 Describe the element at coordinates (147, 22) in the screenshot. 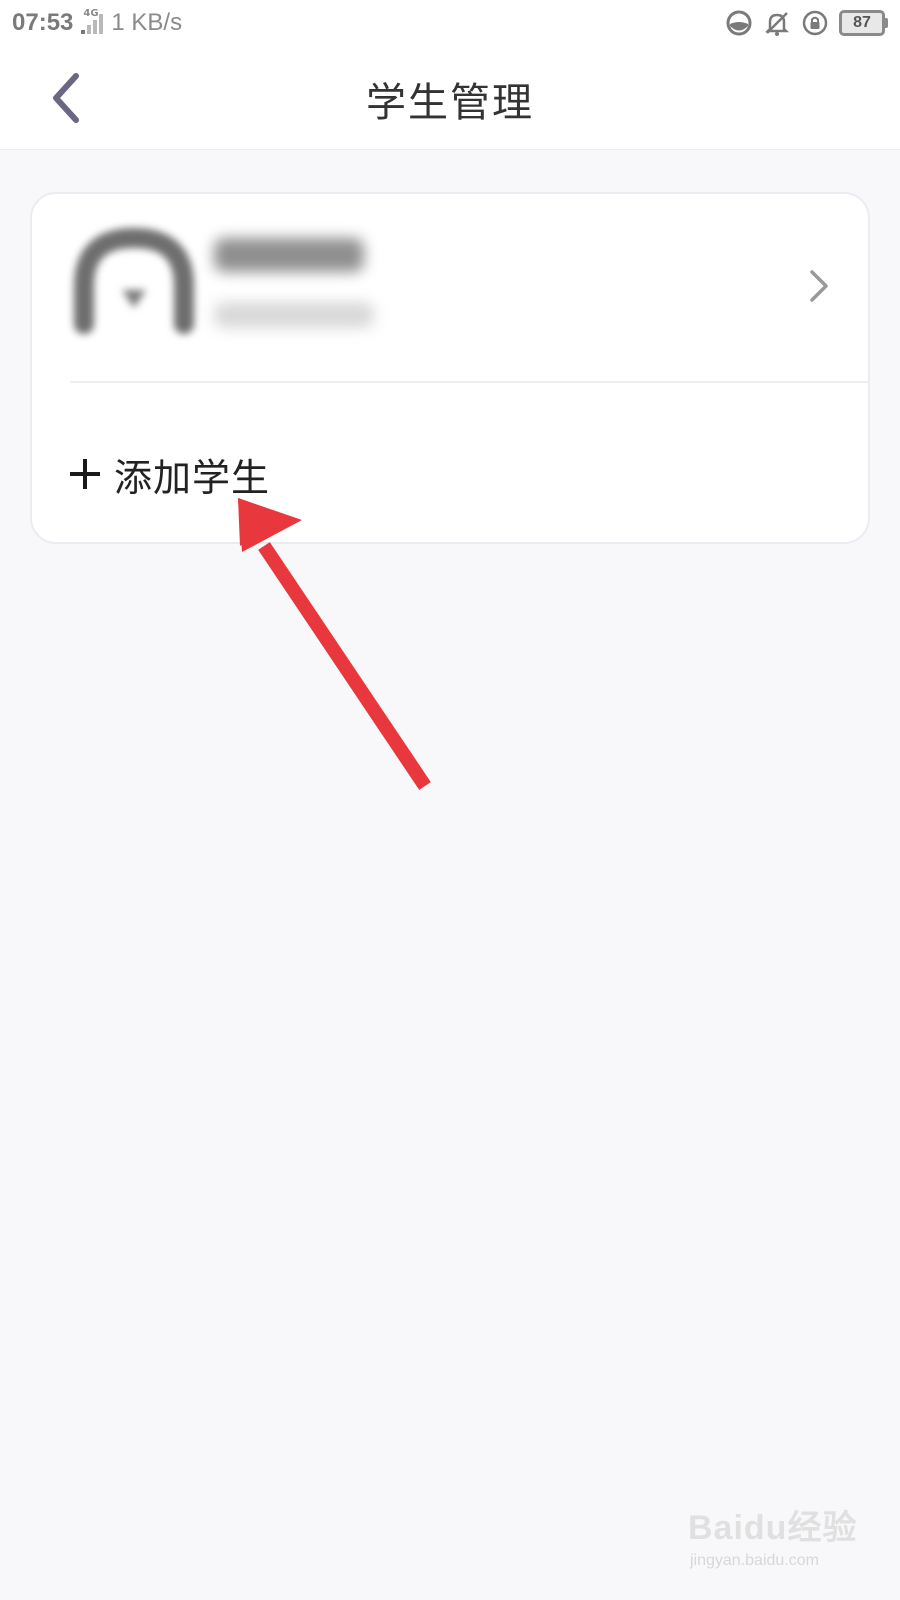

I see `network-speed: 1 KB/s` at that location.